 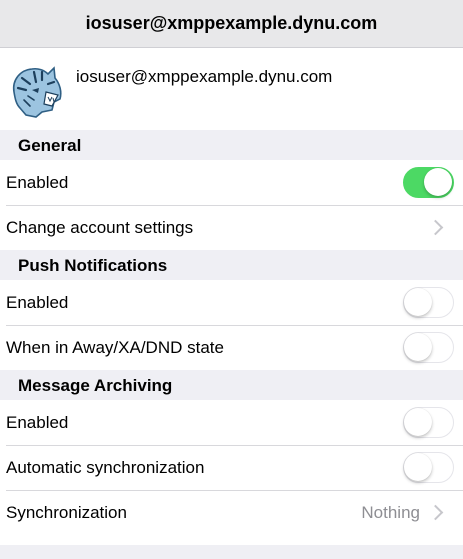 What do you see at coordinates (231, 302) in the screenshot?
I see `push-enabled-row: Enabled` at bounding box center [231, 302].